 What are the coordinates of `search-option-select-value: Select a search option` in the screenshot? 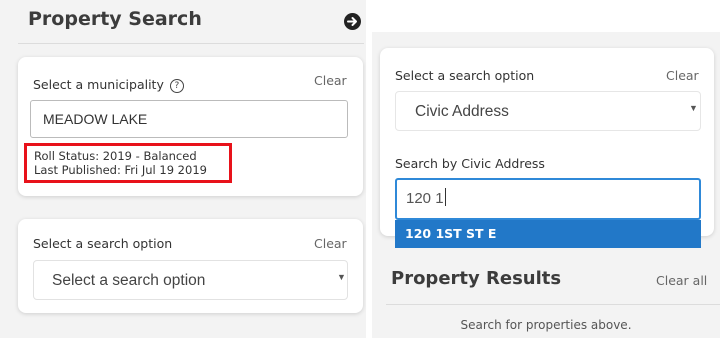 It's located at (129, 280).